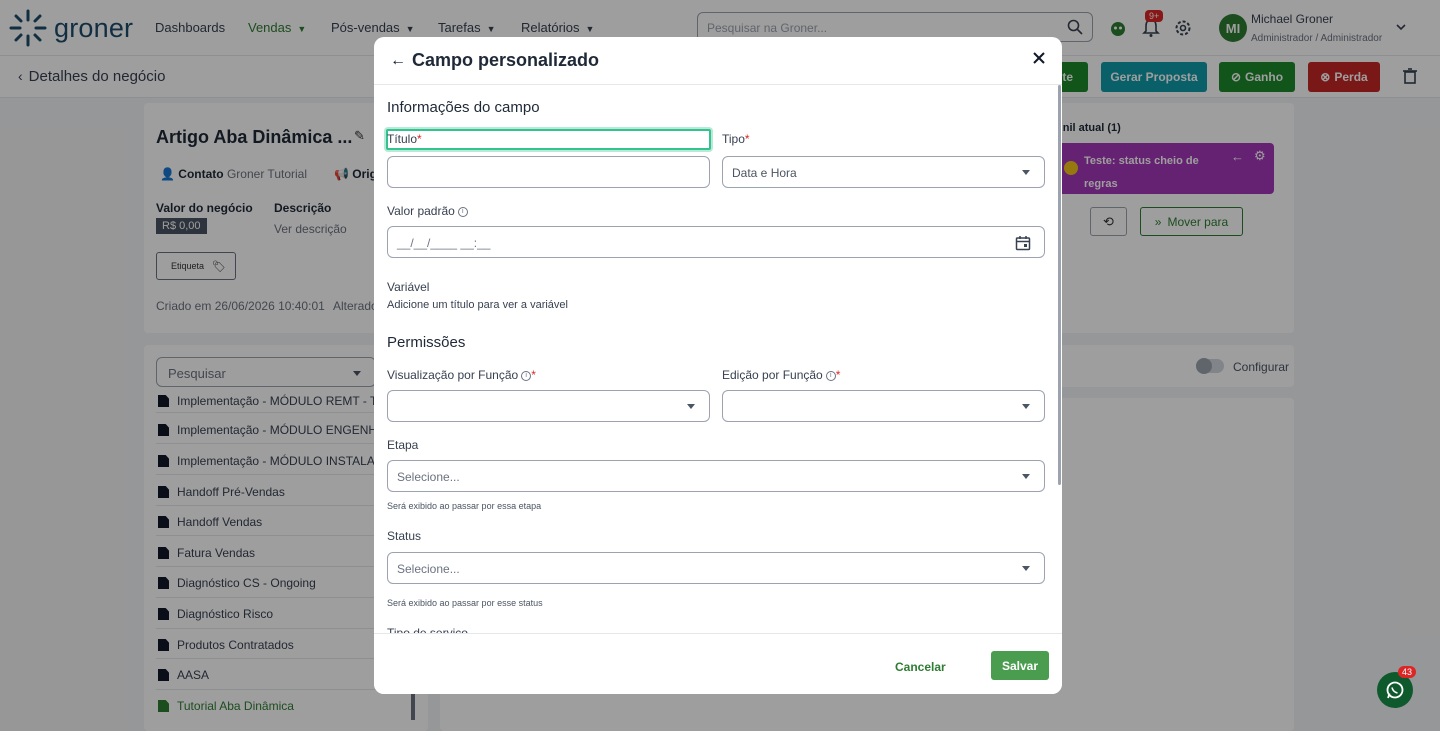 The height and width of the screenshot is (731, 1440). I want to click on calendar-icon, so click(1023, 243).